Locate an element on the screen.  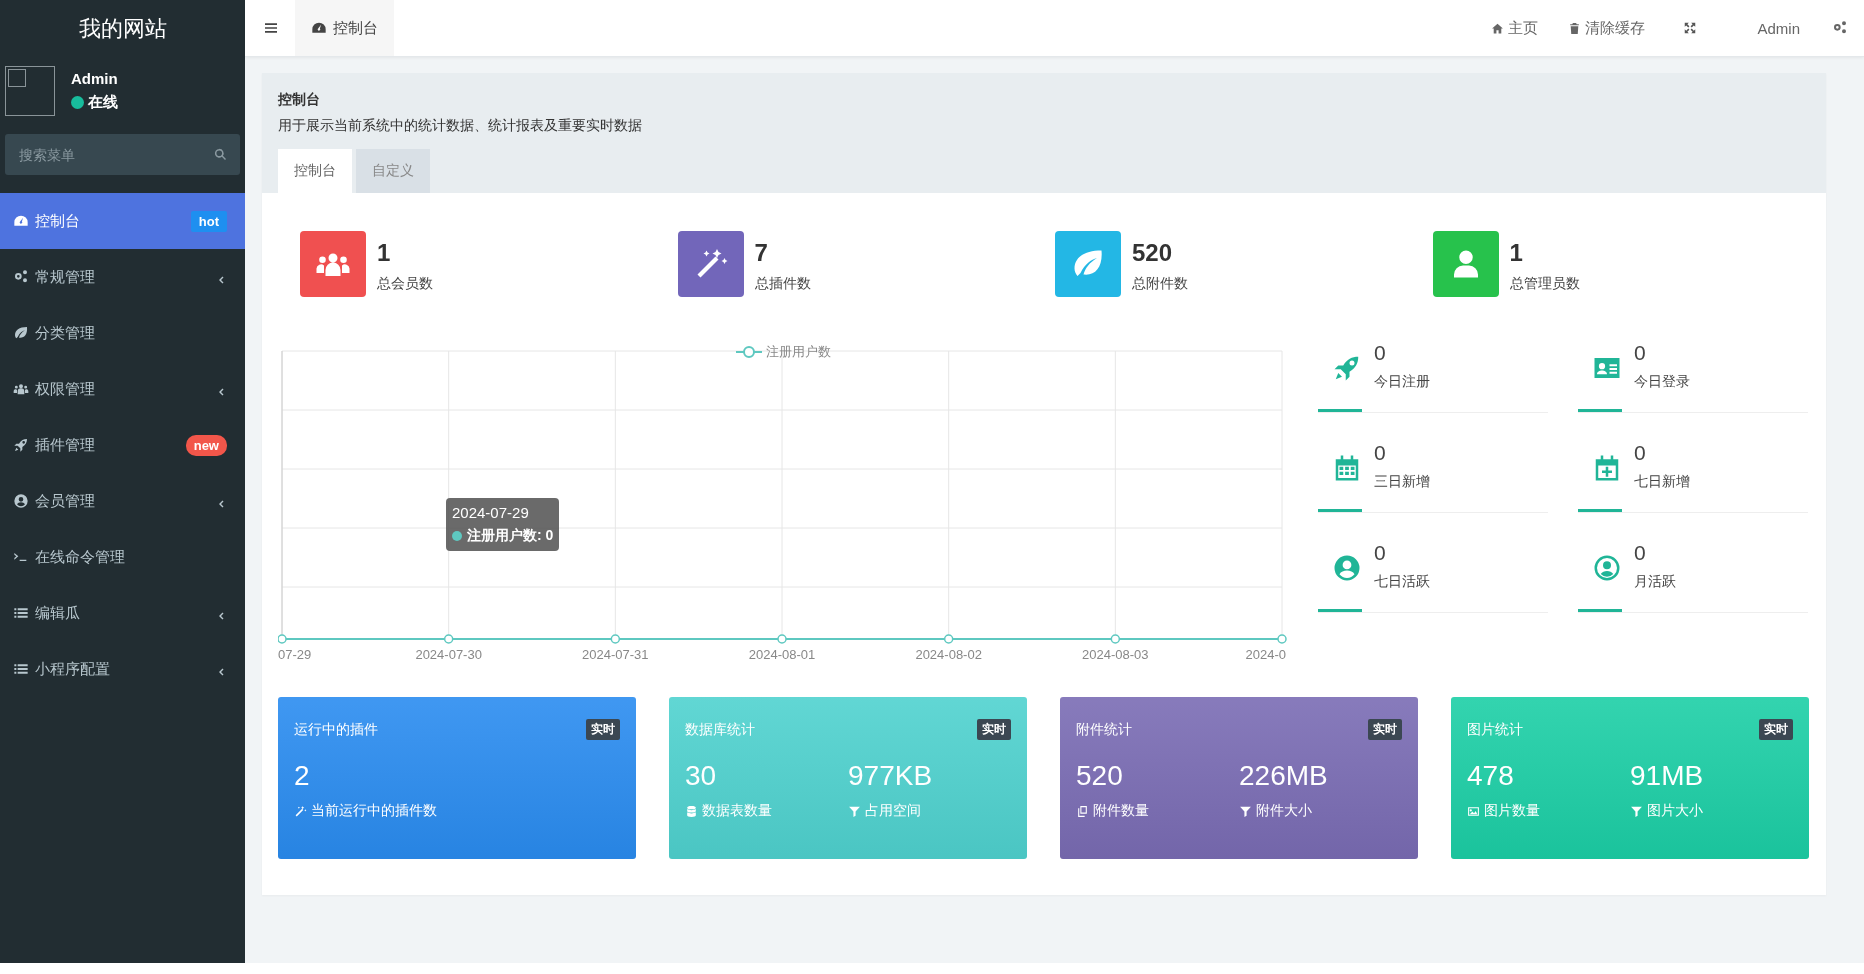
search-icon is located at coordinates (220, 154).